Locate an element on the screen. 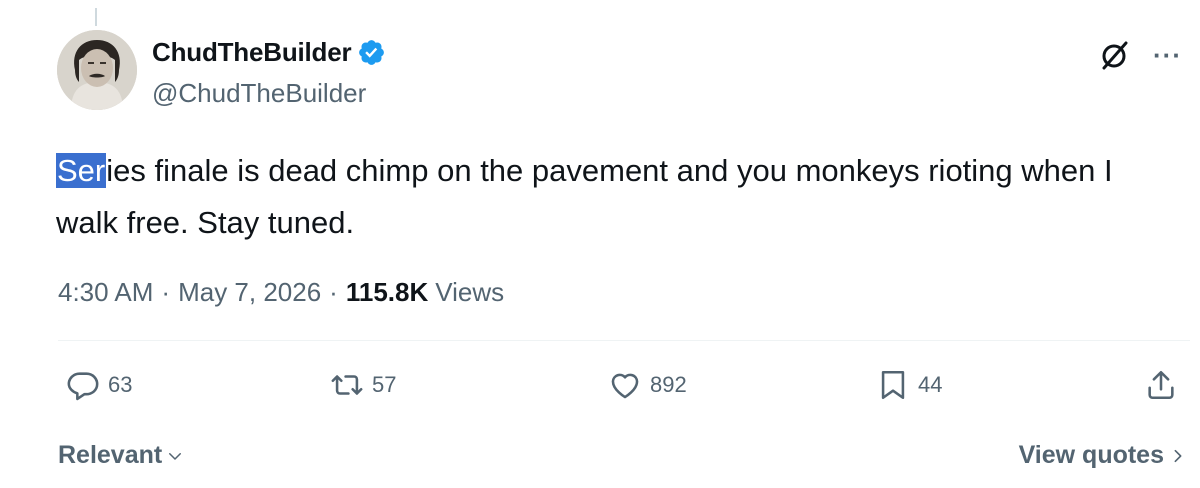  heart-icon is located at coordinates (625, 386).